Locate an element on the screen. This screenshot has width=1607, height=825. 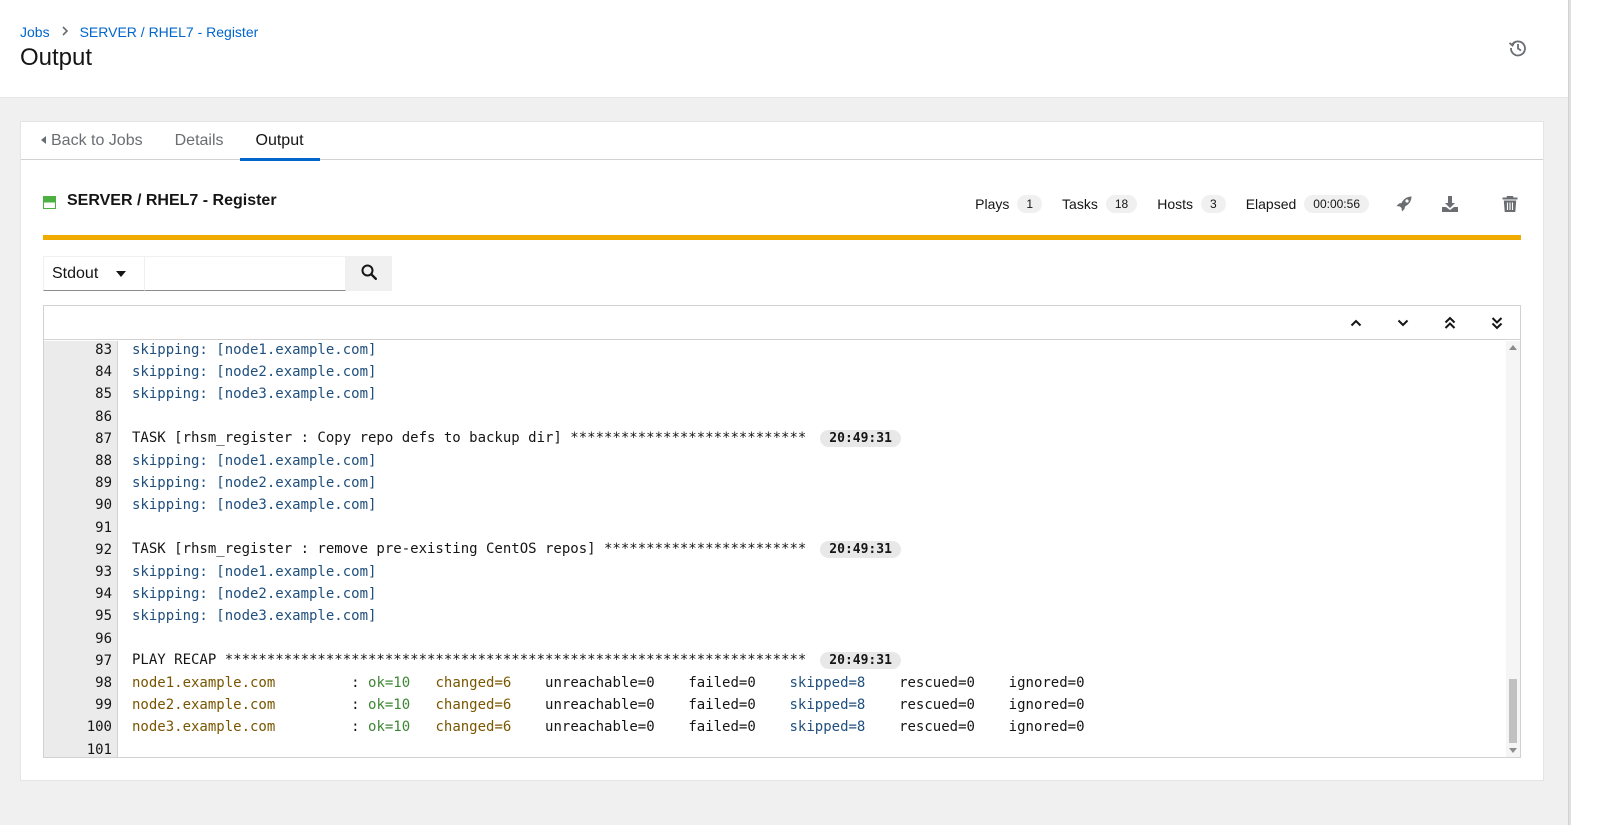
log-line: 90 skipping: [node3.example.com] is located at coordinates (775, 505).